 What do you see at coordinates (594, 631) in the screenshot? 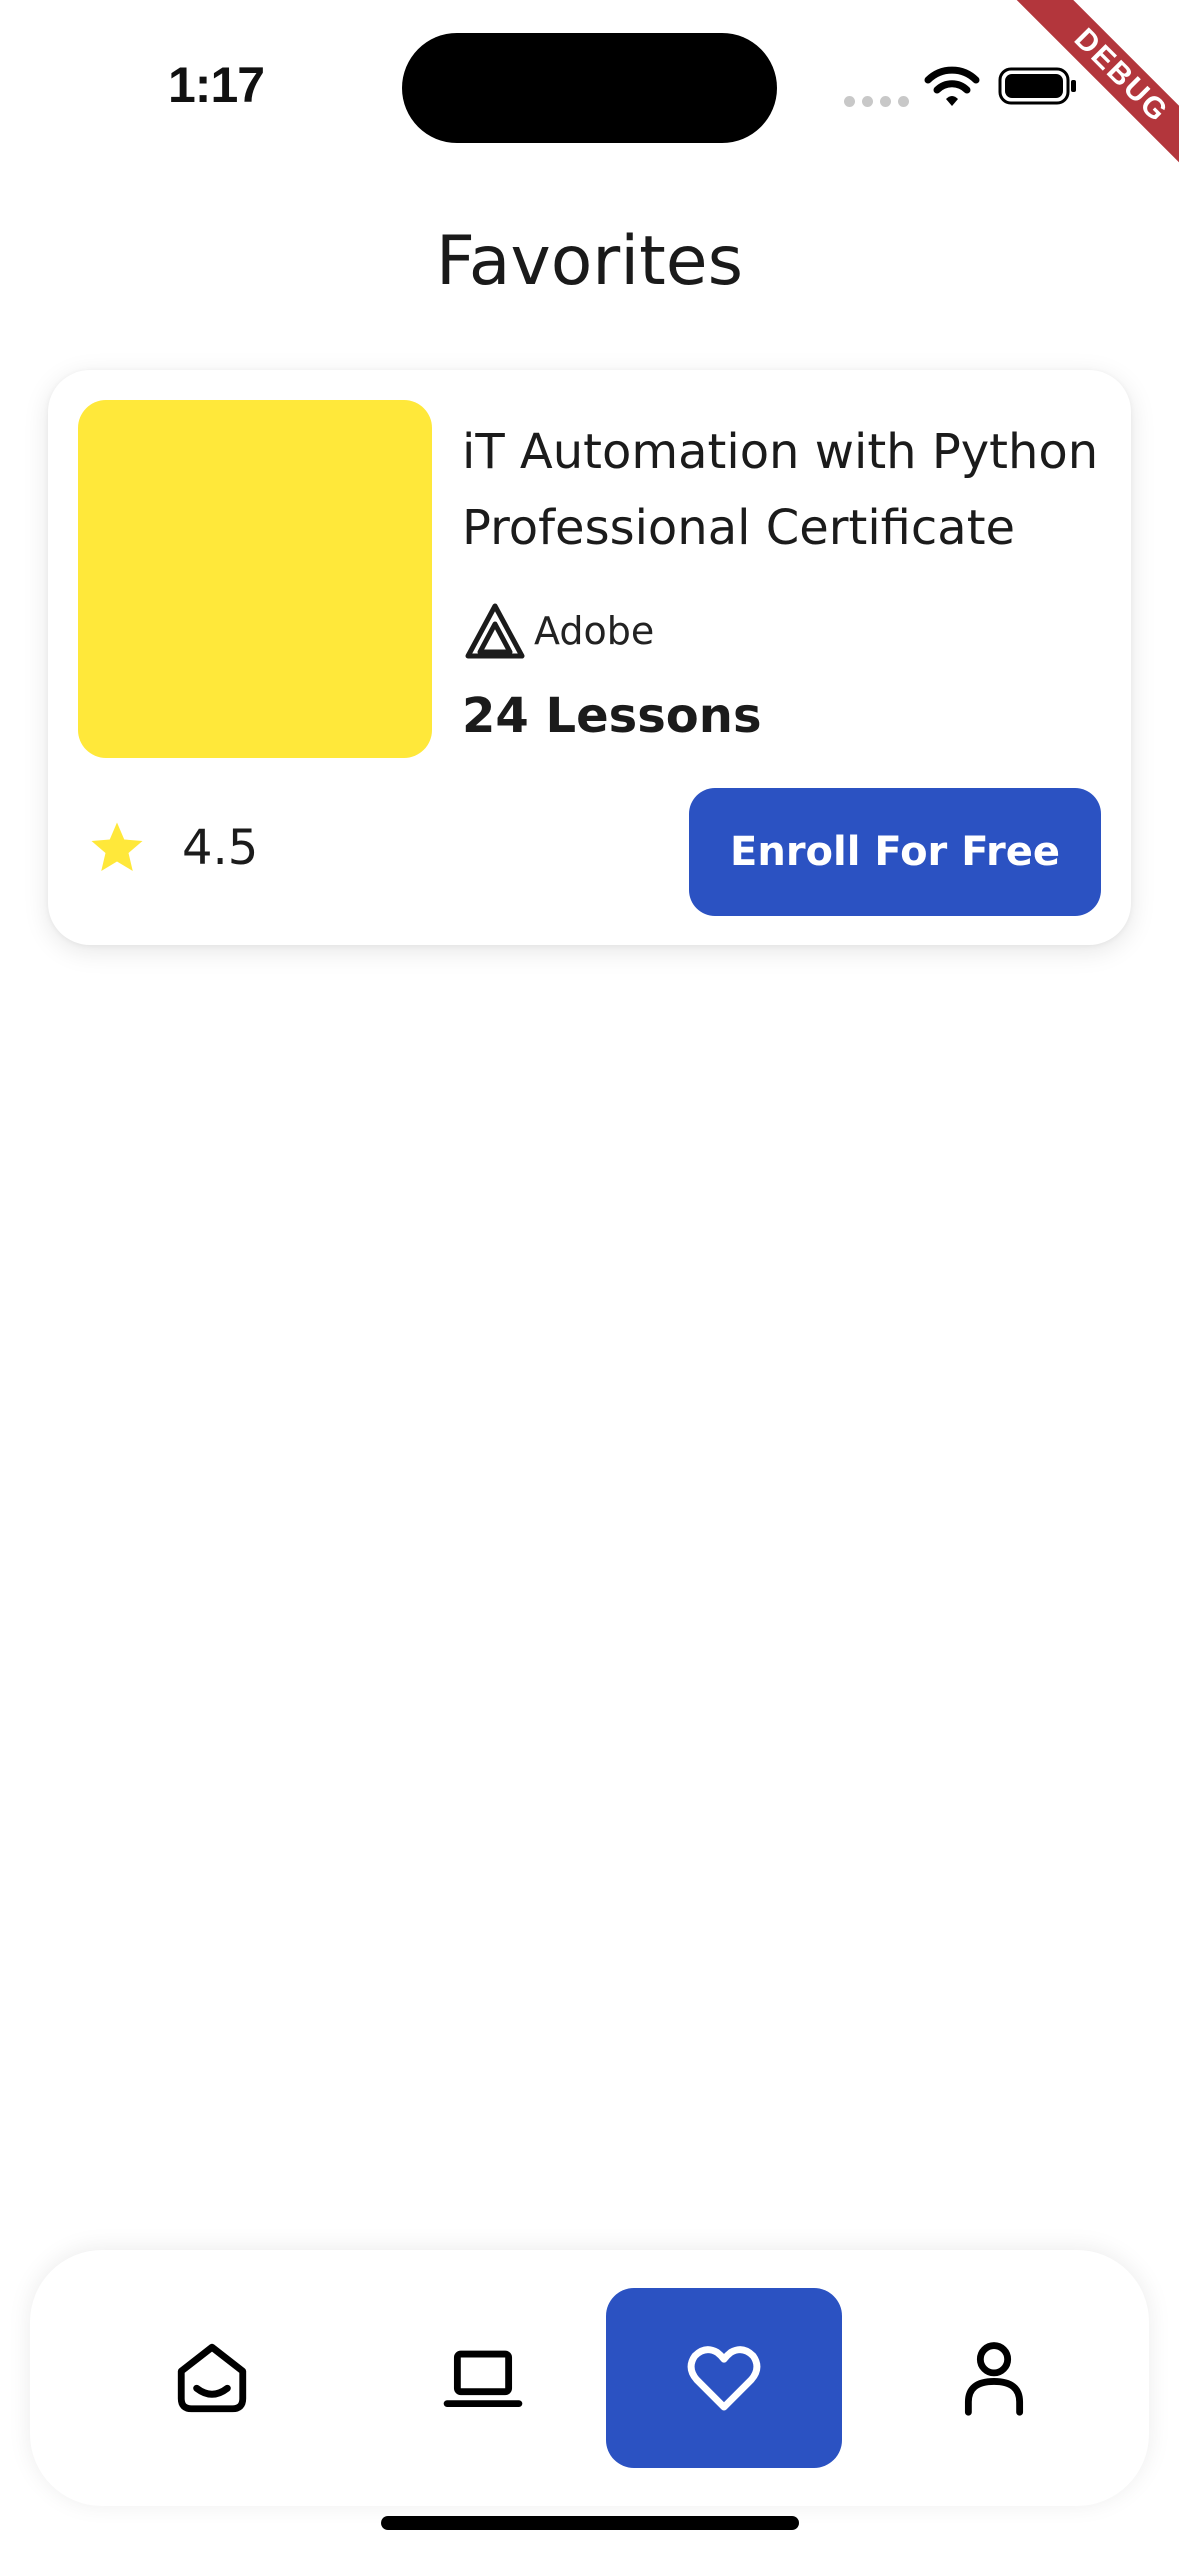
I see `provider-name: Adobe` at bounding box center [594, 631].